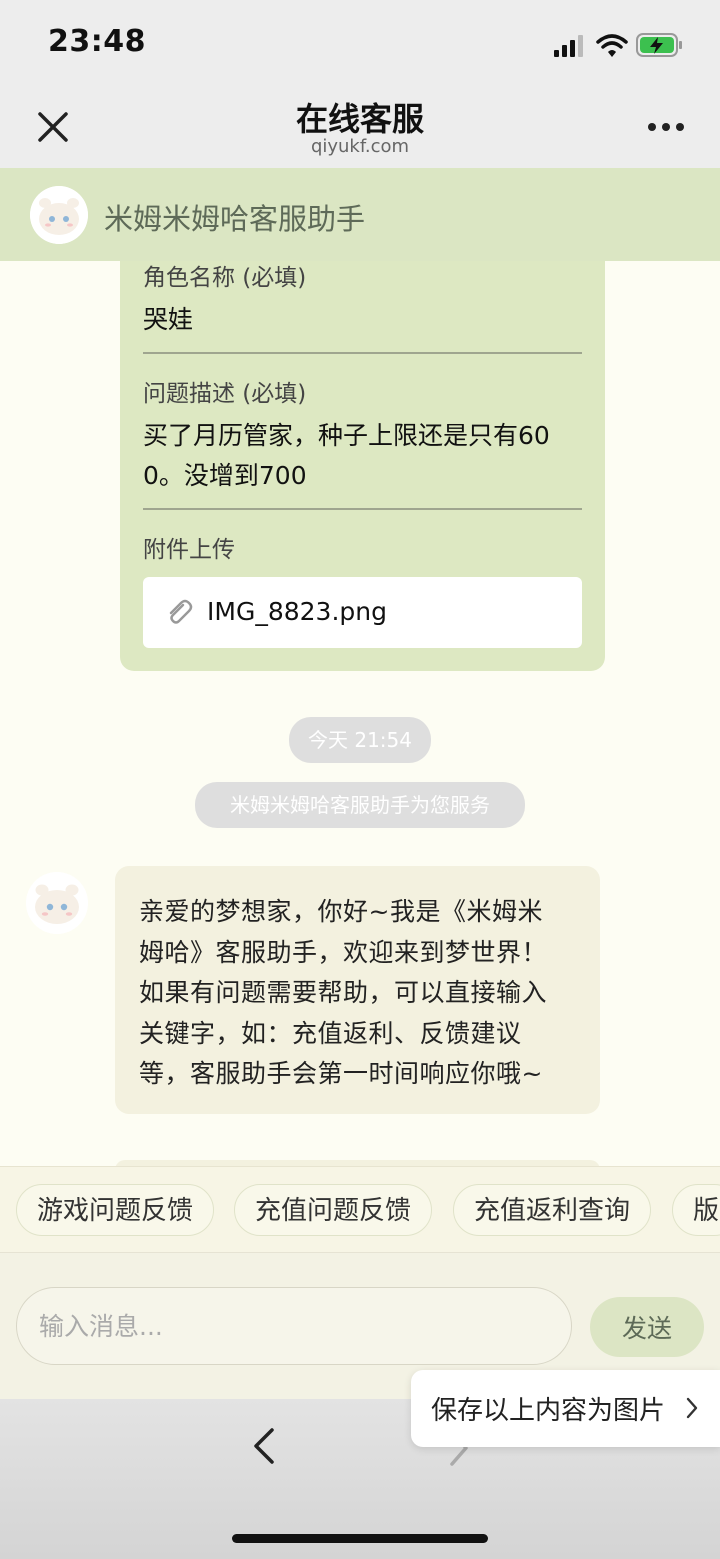 The height and width of the screenshot is (1559, 720). I want to click on page-domain: qiyukf.com, so click(360, 146).